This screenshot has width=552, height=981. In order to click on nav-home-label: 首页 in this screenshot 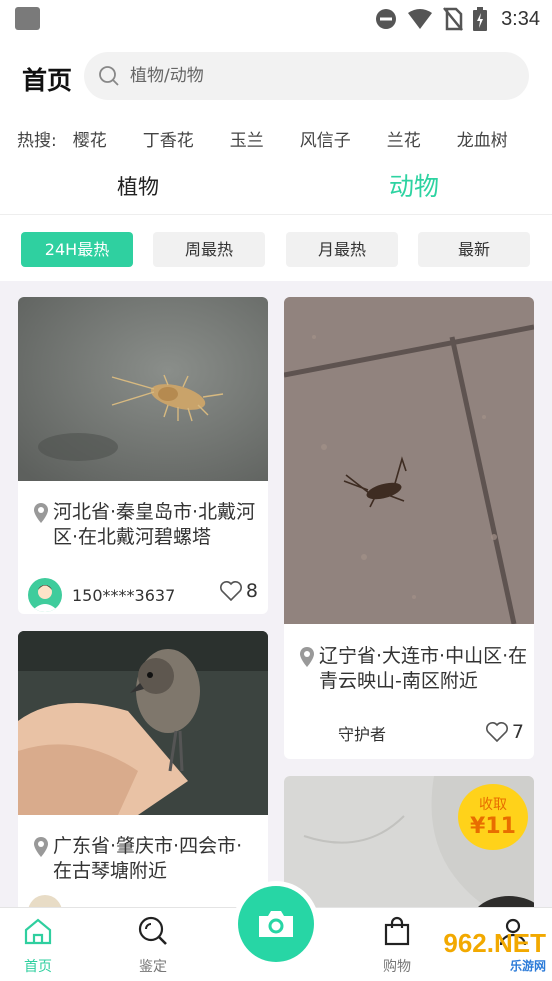, I will do `click(38, 967)`.